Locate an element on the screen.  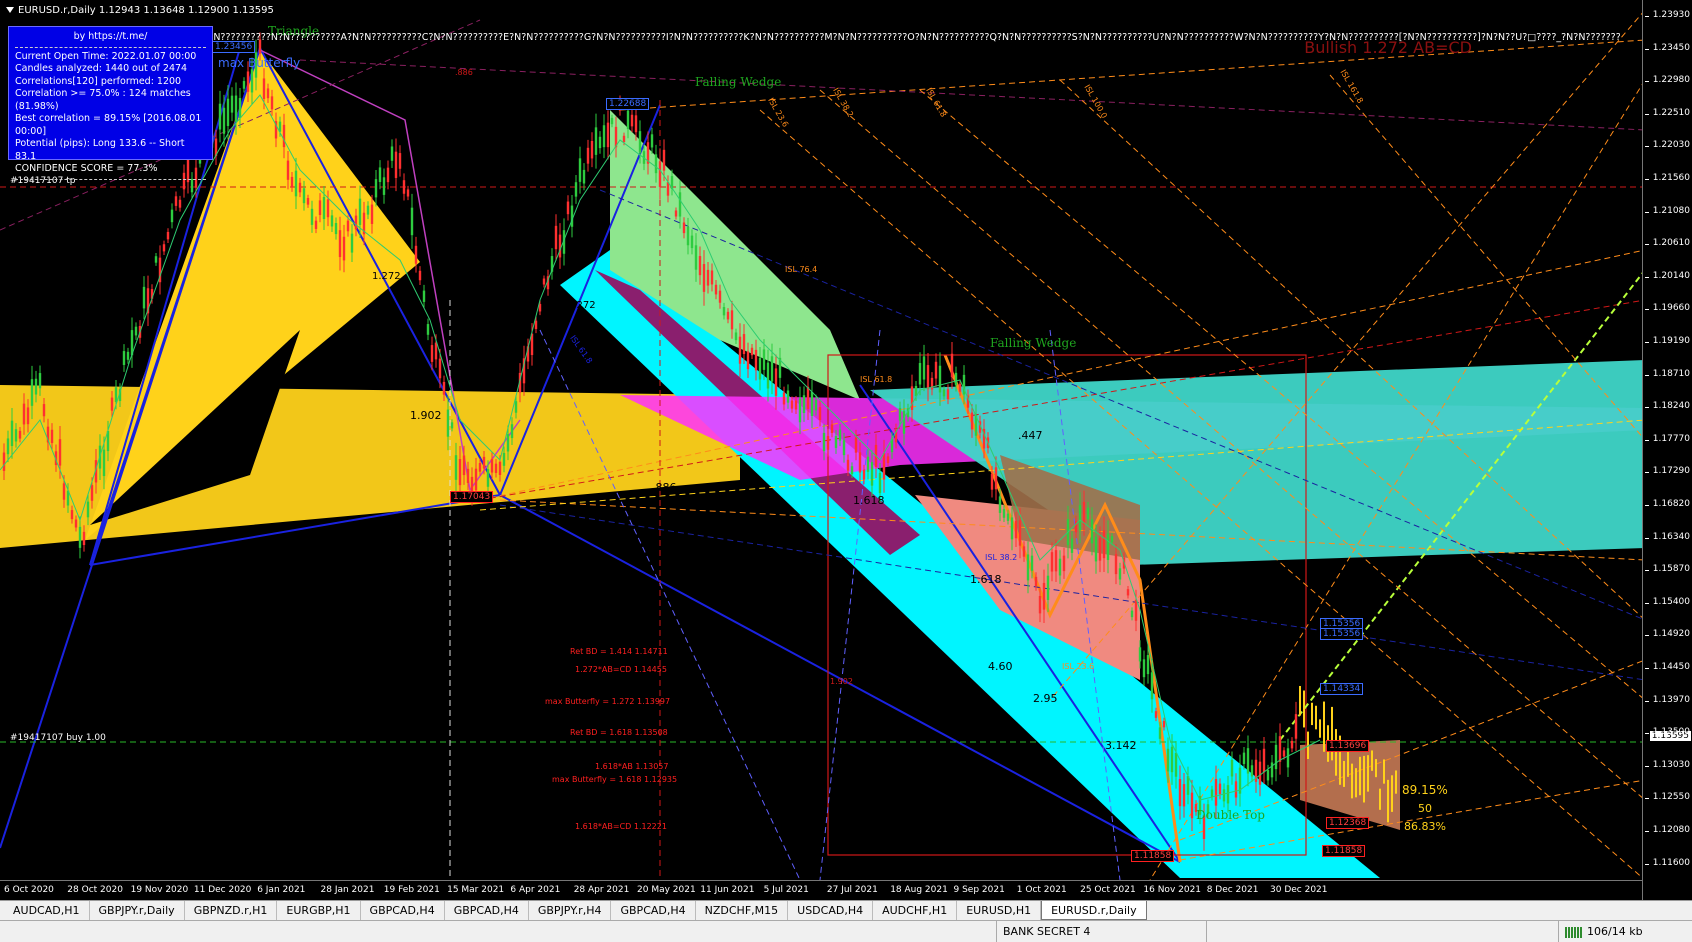
connection-bars-icon is located at coordinates (1574, 932).